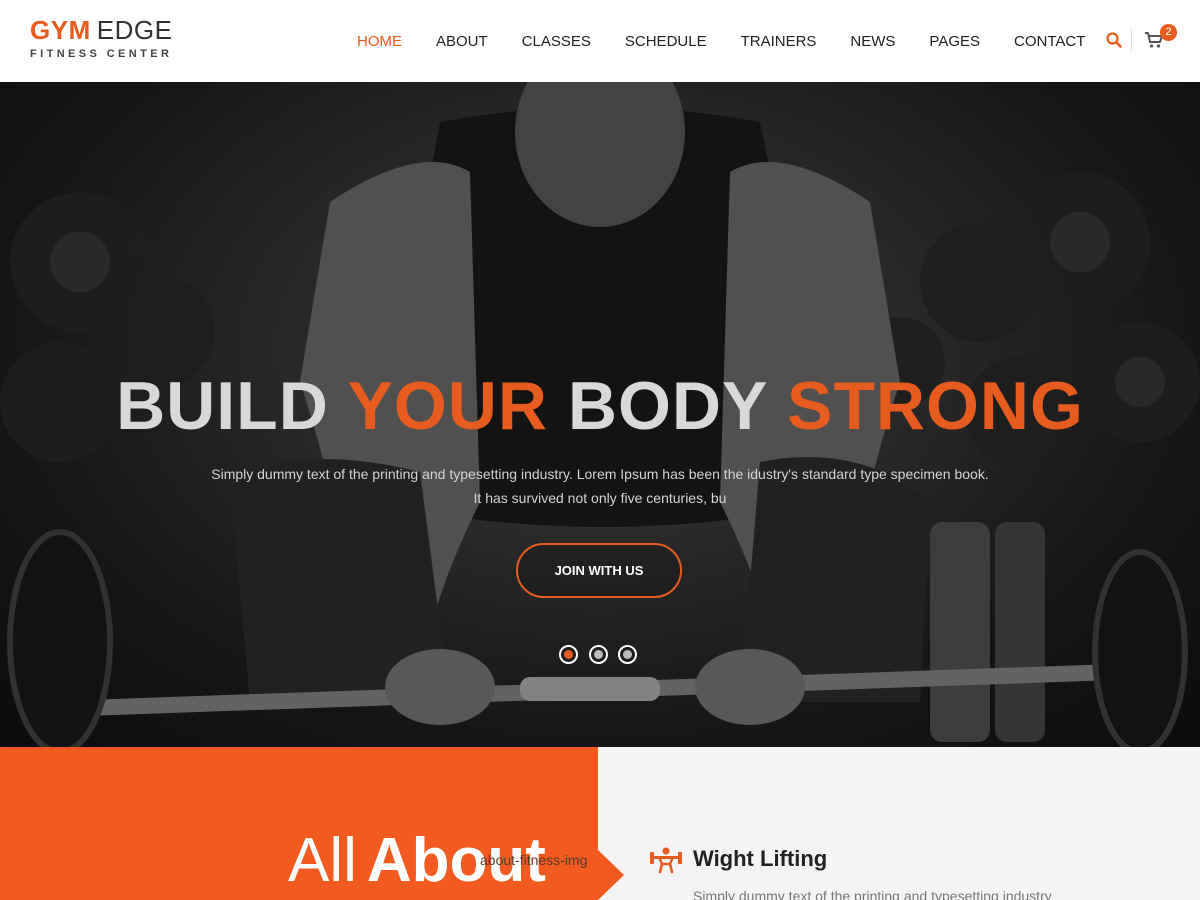 The width and height of the screenshot is (1200, 900). I want to click on feature-title: Wight Lifting, so click(760, 858).